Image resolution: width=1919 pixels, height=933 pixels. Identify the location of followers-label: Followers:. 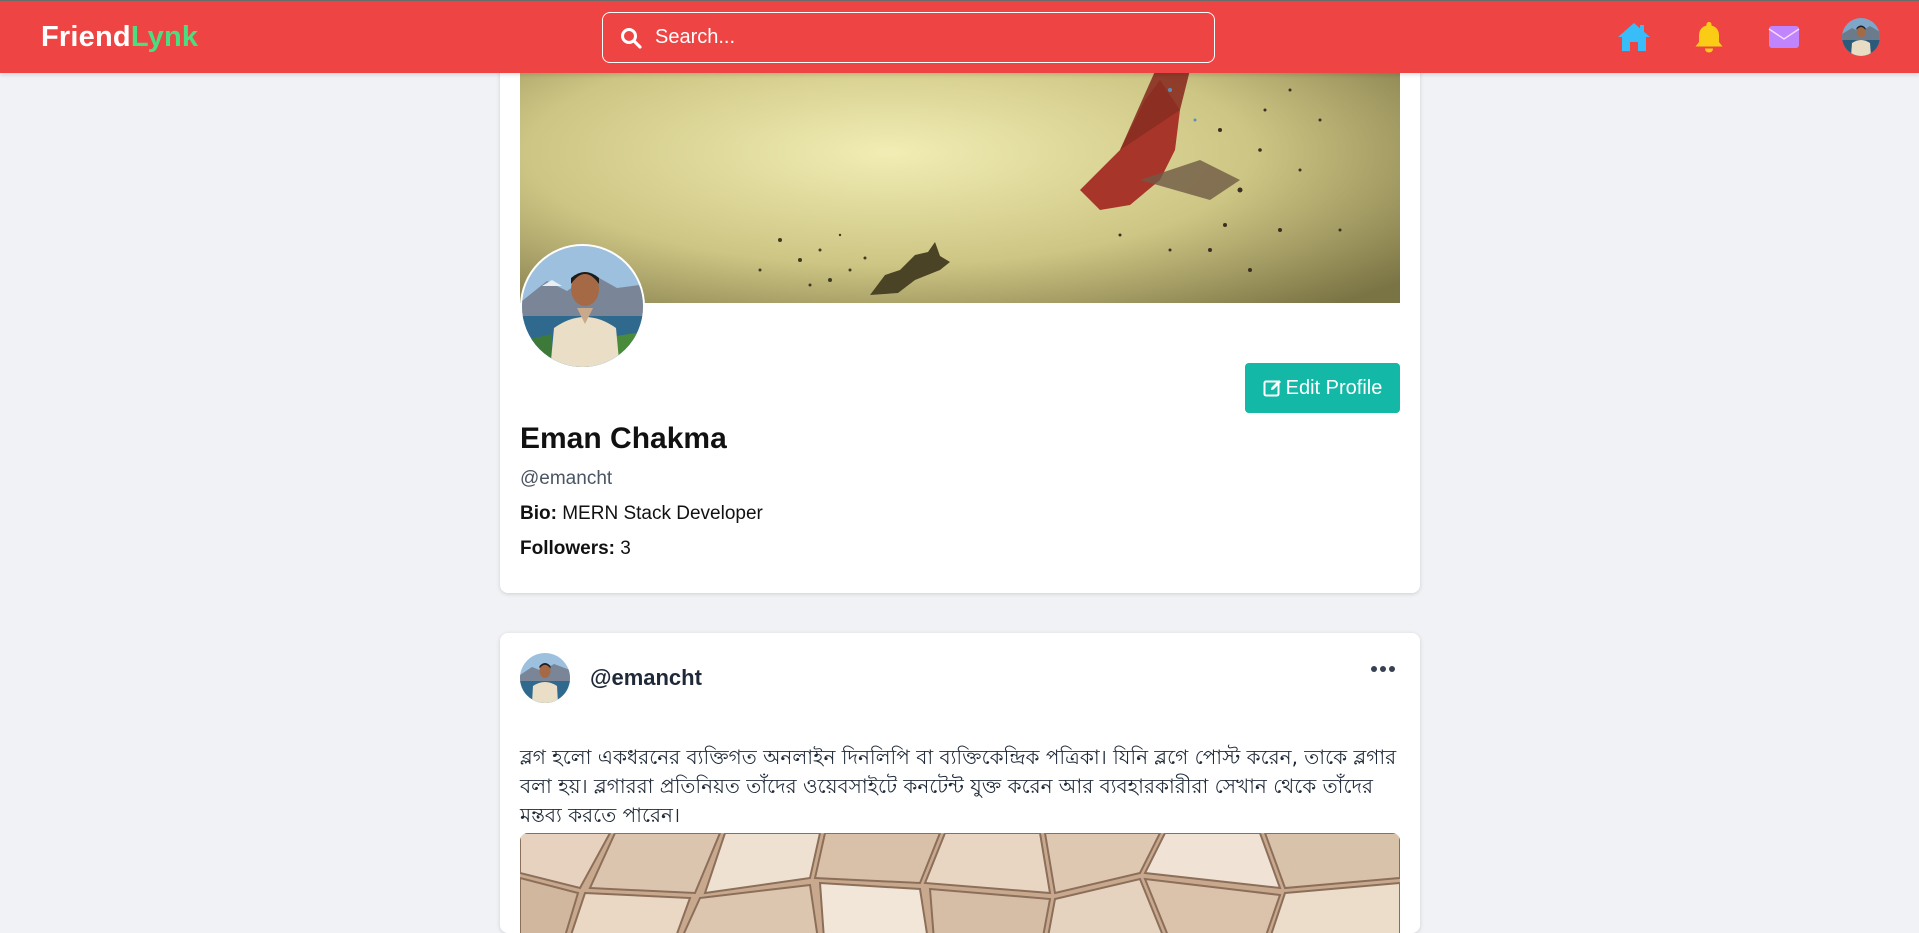
(568, 548).